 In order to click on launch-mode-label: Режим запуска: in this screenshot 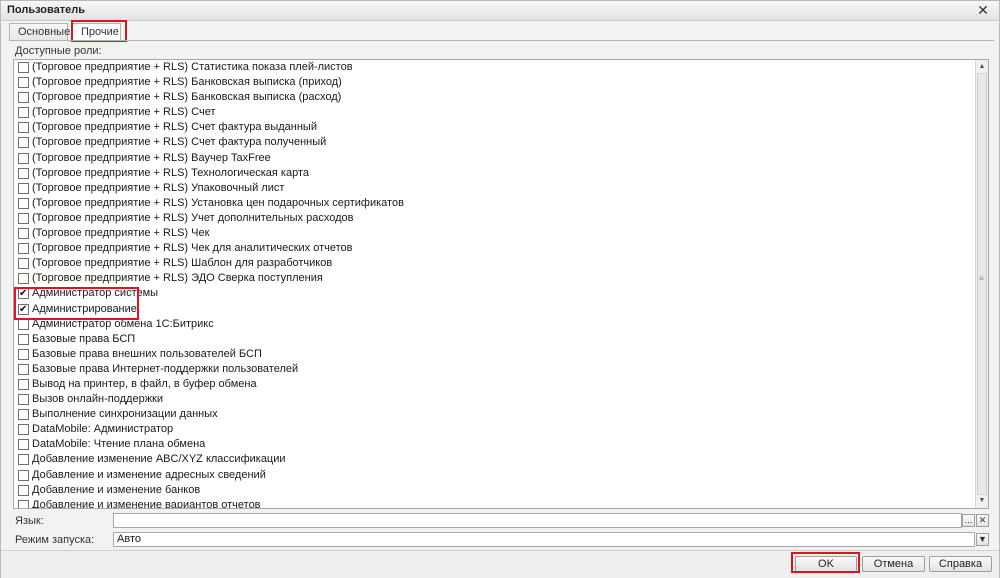, I will do `click(55, 540)`.